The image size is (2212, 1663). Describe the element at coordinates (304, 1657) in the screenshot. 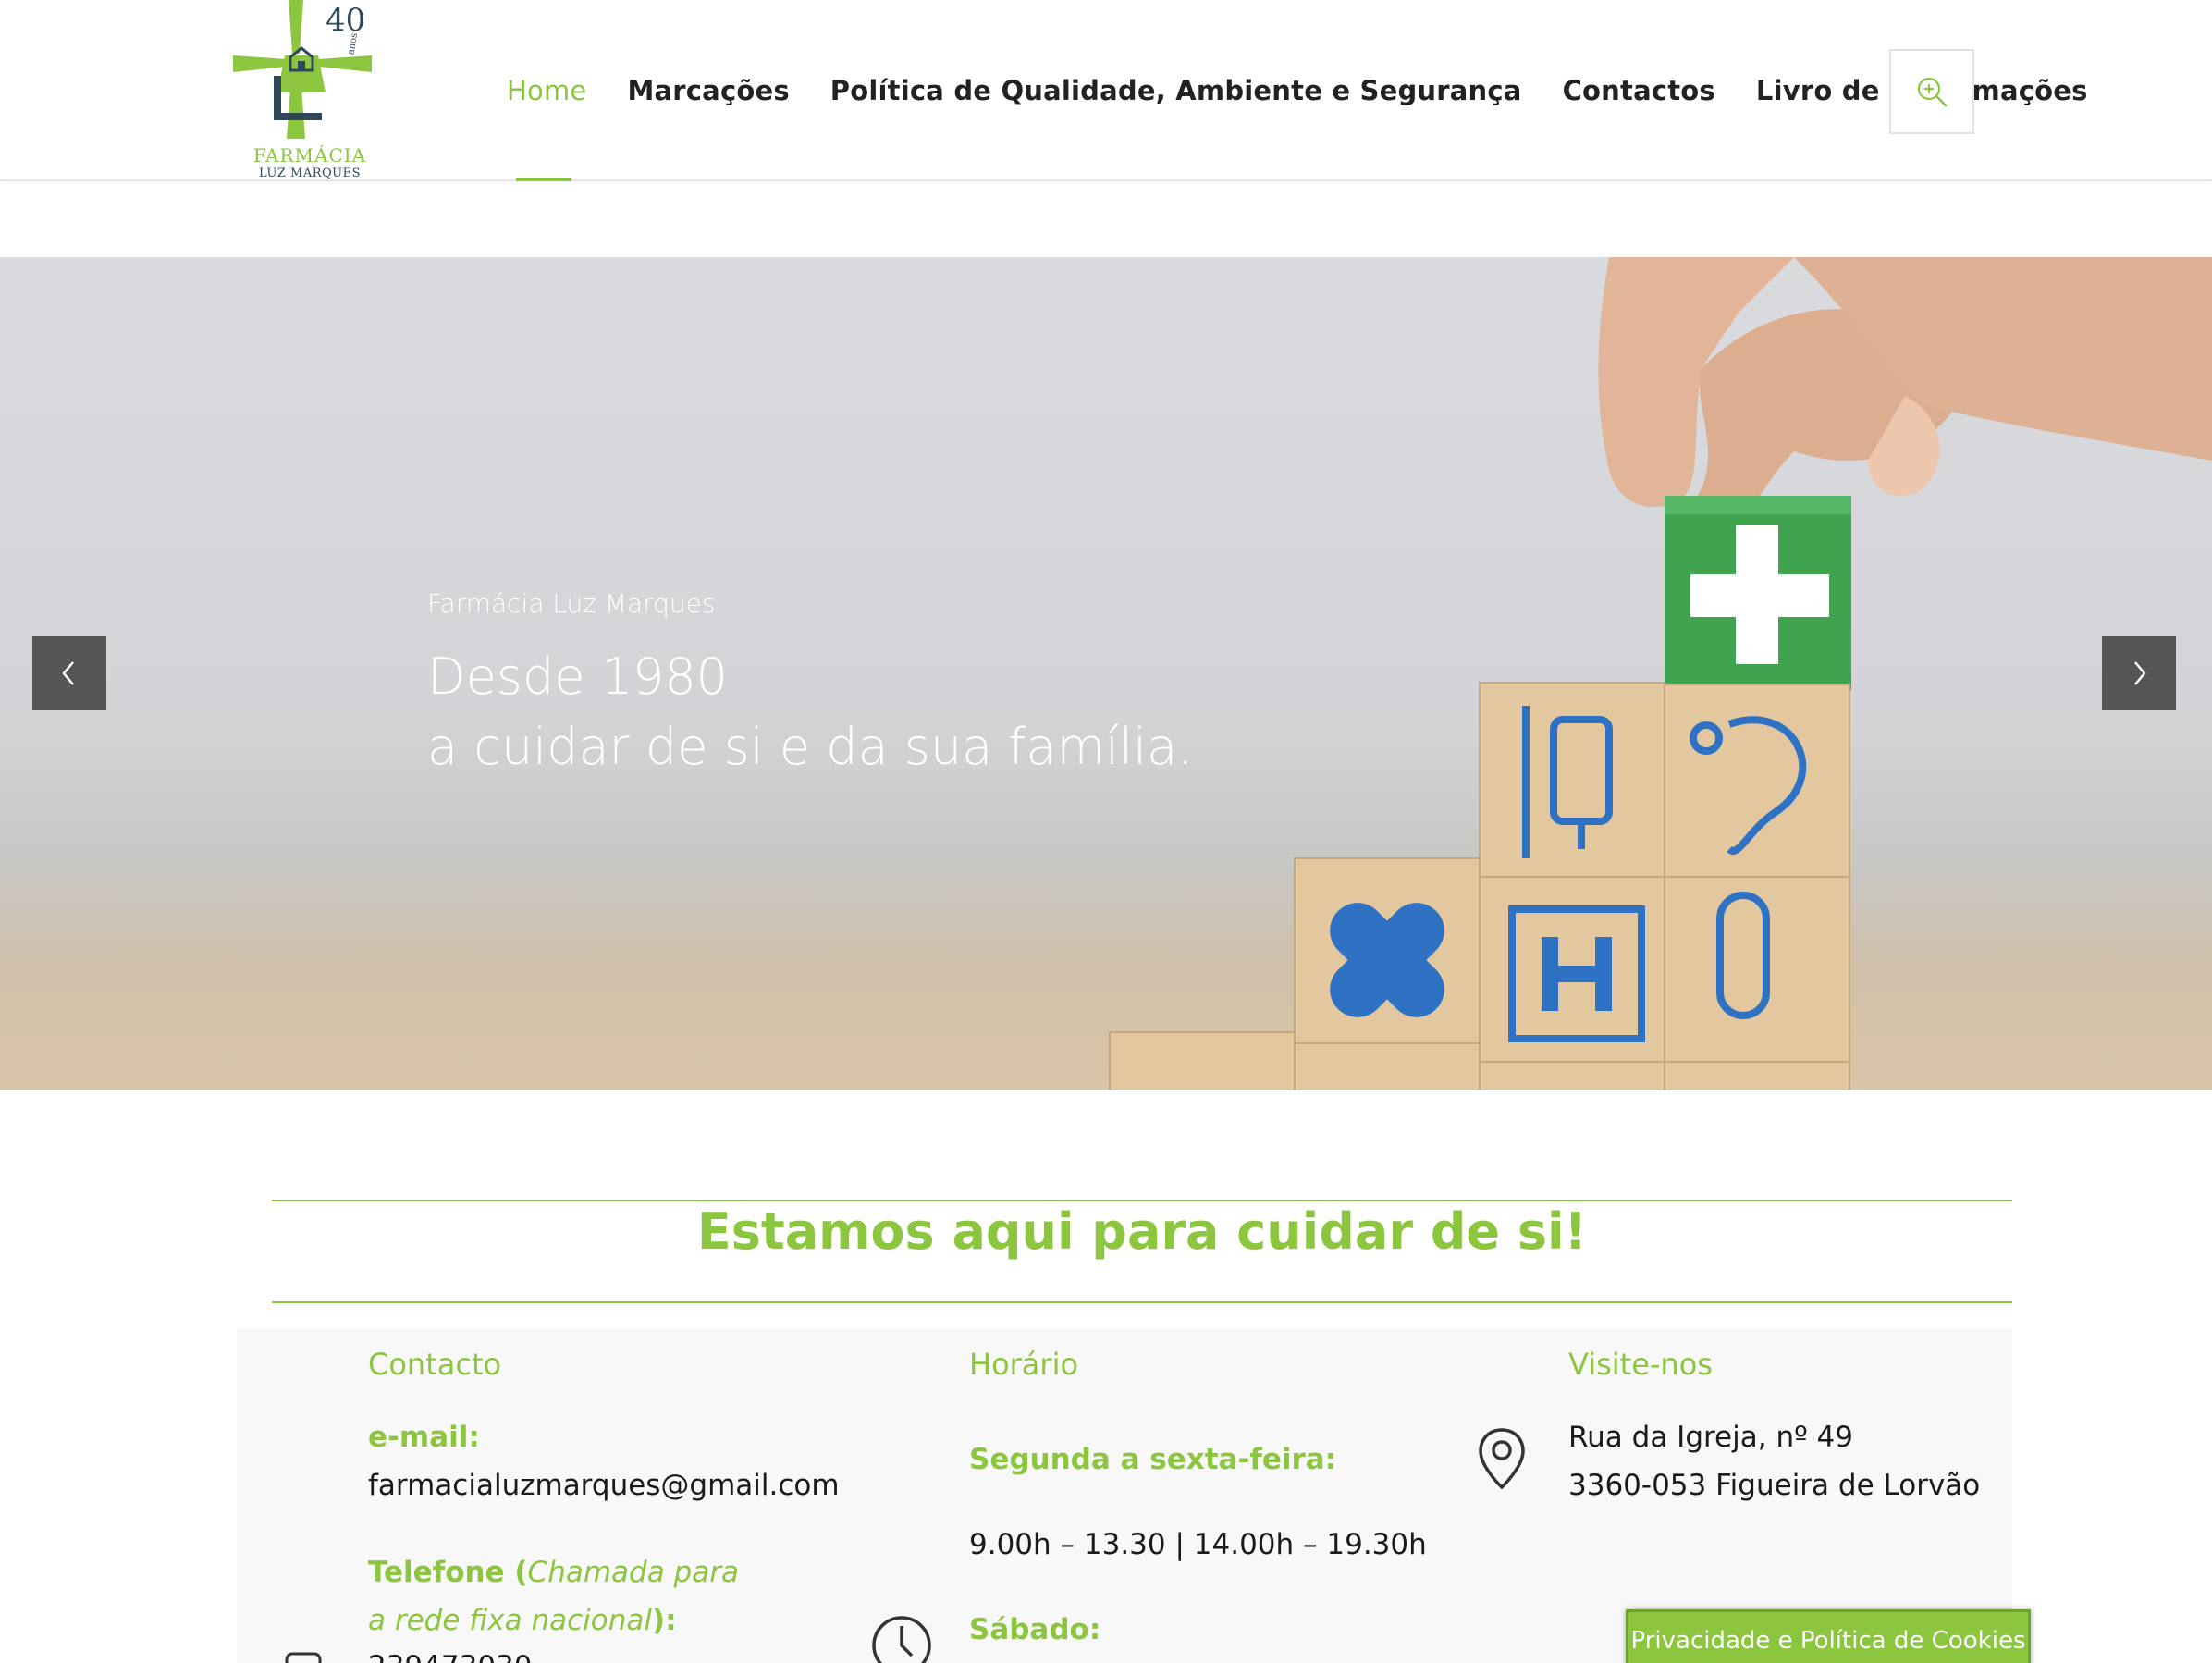

I see `phone-icon` at that location.